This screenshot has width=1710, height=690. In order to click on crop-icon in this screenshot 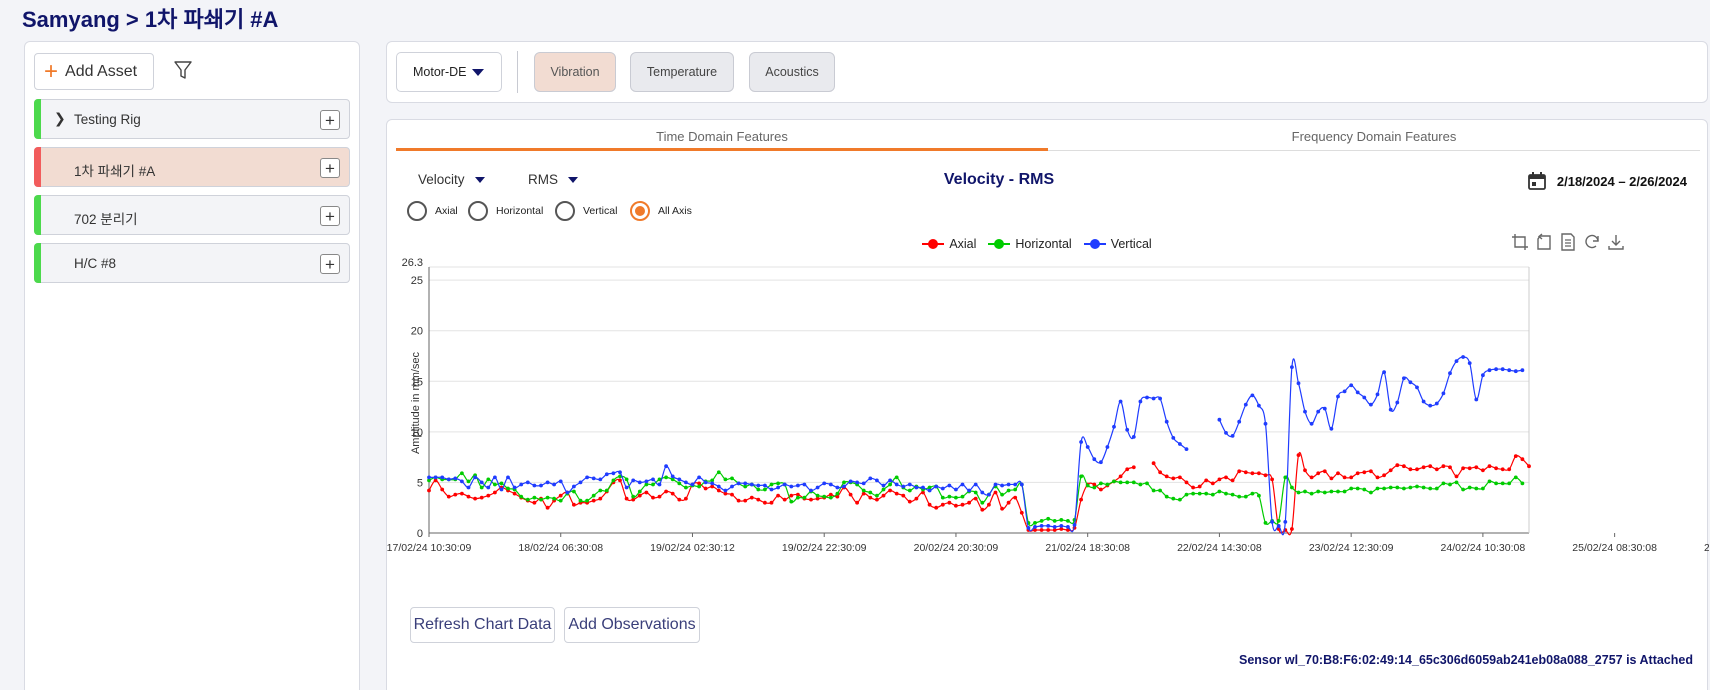, I will do `click(1520, 242)`.